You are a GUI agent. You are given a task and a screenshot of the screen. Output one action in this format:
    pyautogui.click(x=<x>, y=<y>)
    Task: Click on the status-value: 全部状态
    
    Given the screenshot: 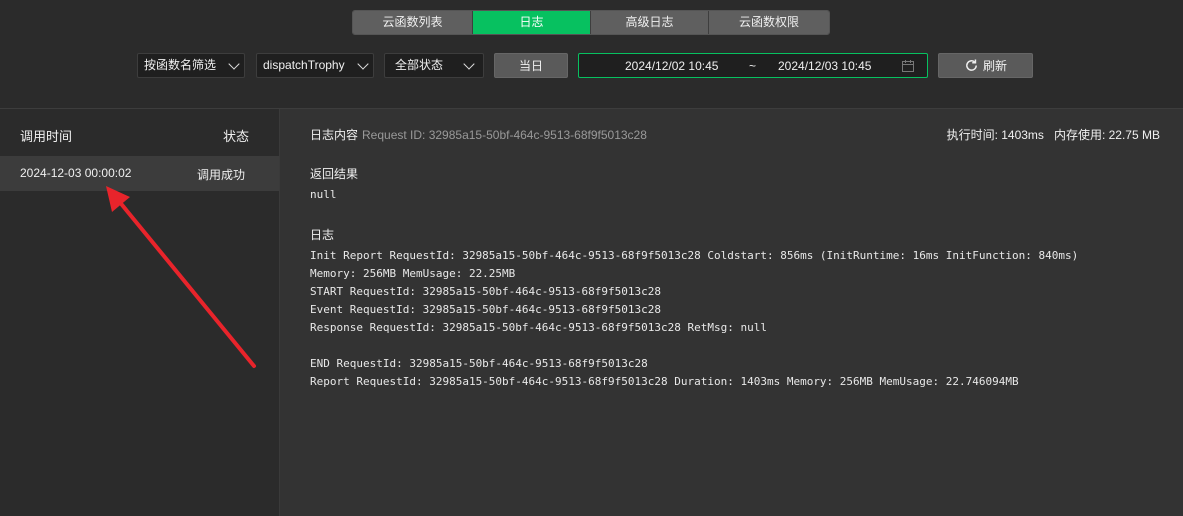 What is the action you would take?
    pyautogui.click(x=419, y=65)
    